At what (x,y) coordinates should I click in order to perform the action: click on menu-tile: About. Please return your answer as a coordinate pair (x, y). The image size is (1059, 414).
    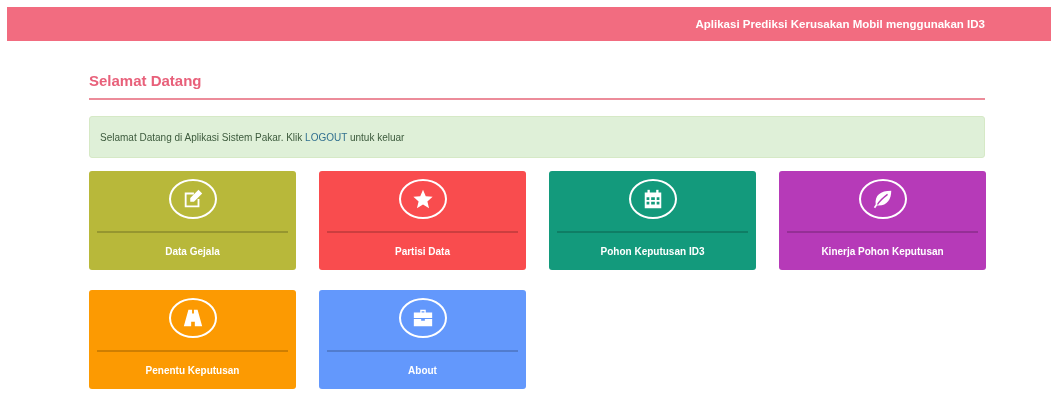
    Looking at the image, I should click on (422, 339).